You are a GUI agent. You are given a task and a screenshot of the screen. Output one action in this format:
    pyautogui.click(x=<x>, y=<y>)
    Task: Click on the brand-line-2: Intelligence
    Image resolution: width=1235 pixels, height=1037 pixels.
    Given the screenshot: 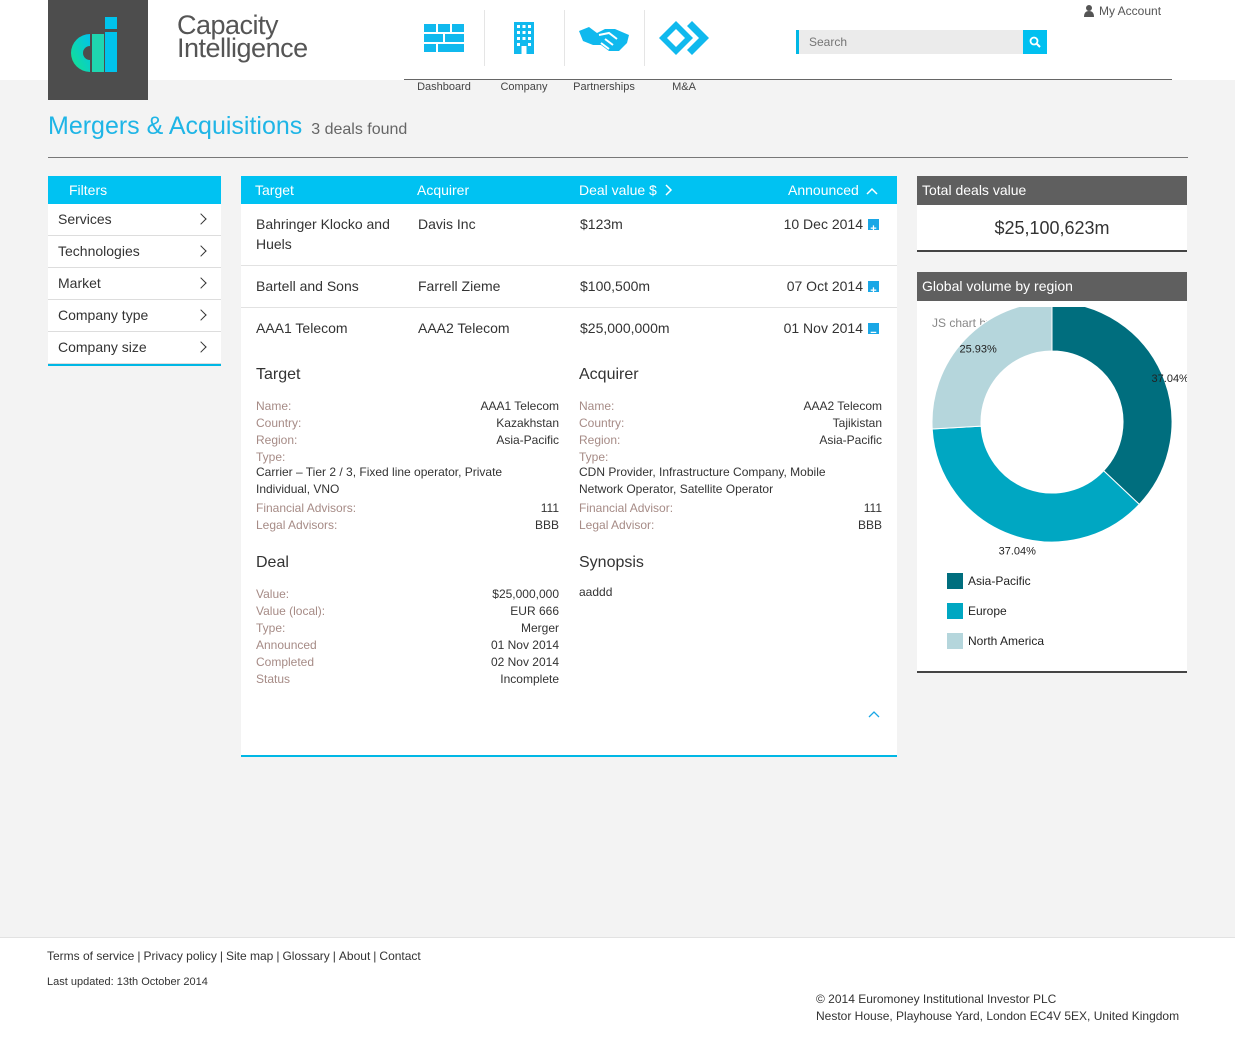 What is the action you would take?
    pyautogui.click(x=242, y=48)
    